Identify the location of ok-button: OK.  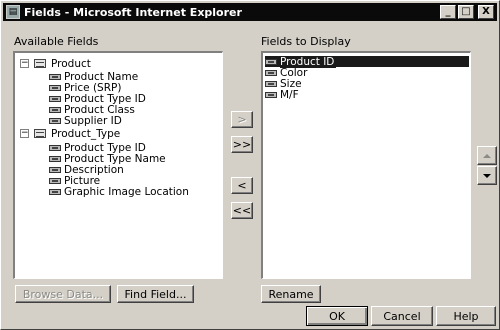
(337, 316).